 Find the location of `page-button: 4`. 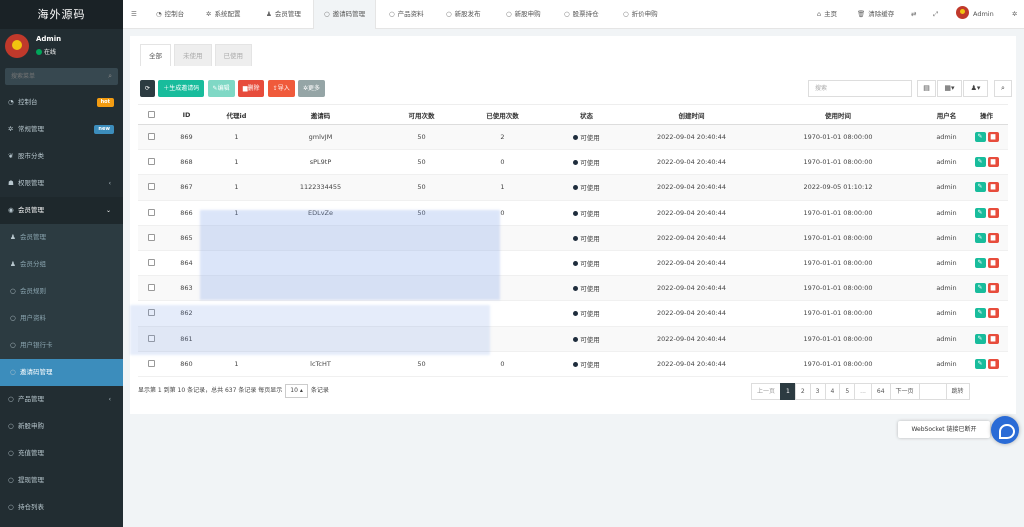

page-button: 4 is located at coordinates (832, 391).